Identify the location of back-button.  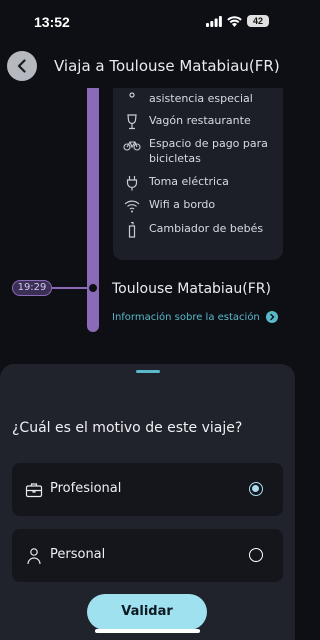
(22, 66).